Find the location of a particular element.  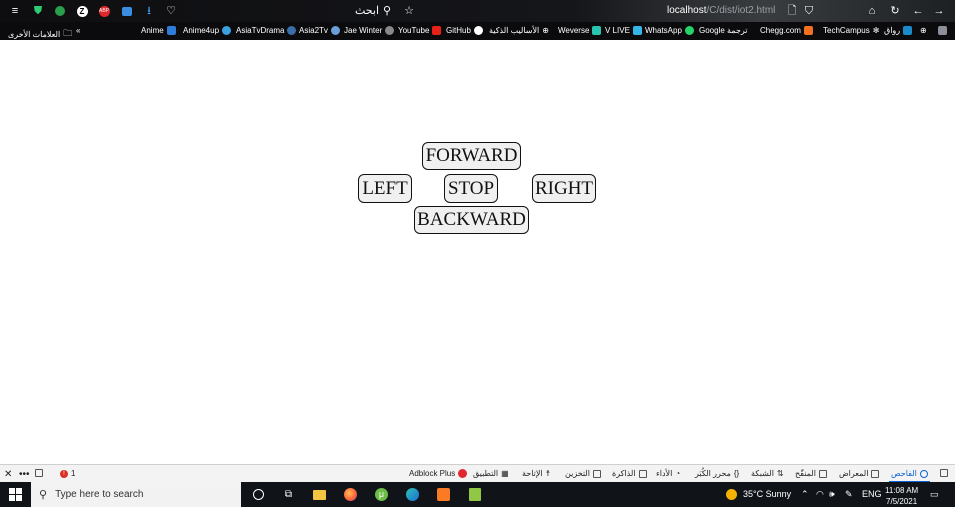

chevrons-icon: « is located at coordinates (78, 30).